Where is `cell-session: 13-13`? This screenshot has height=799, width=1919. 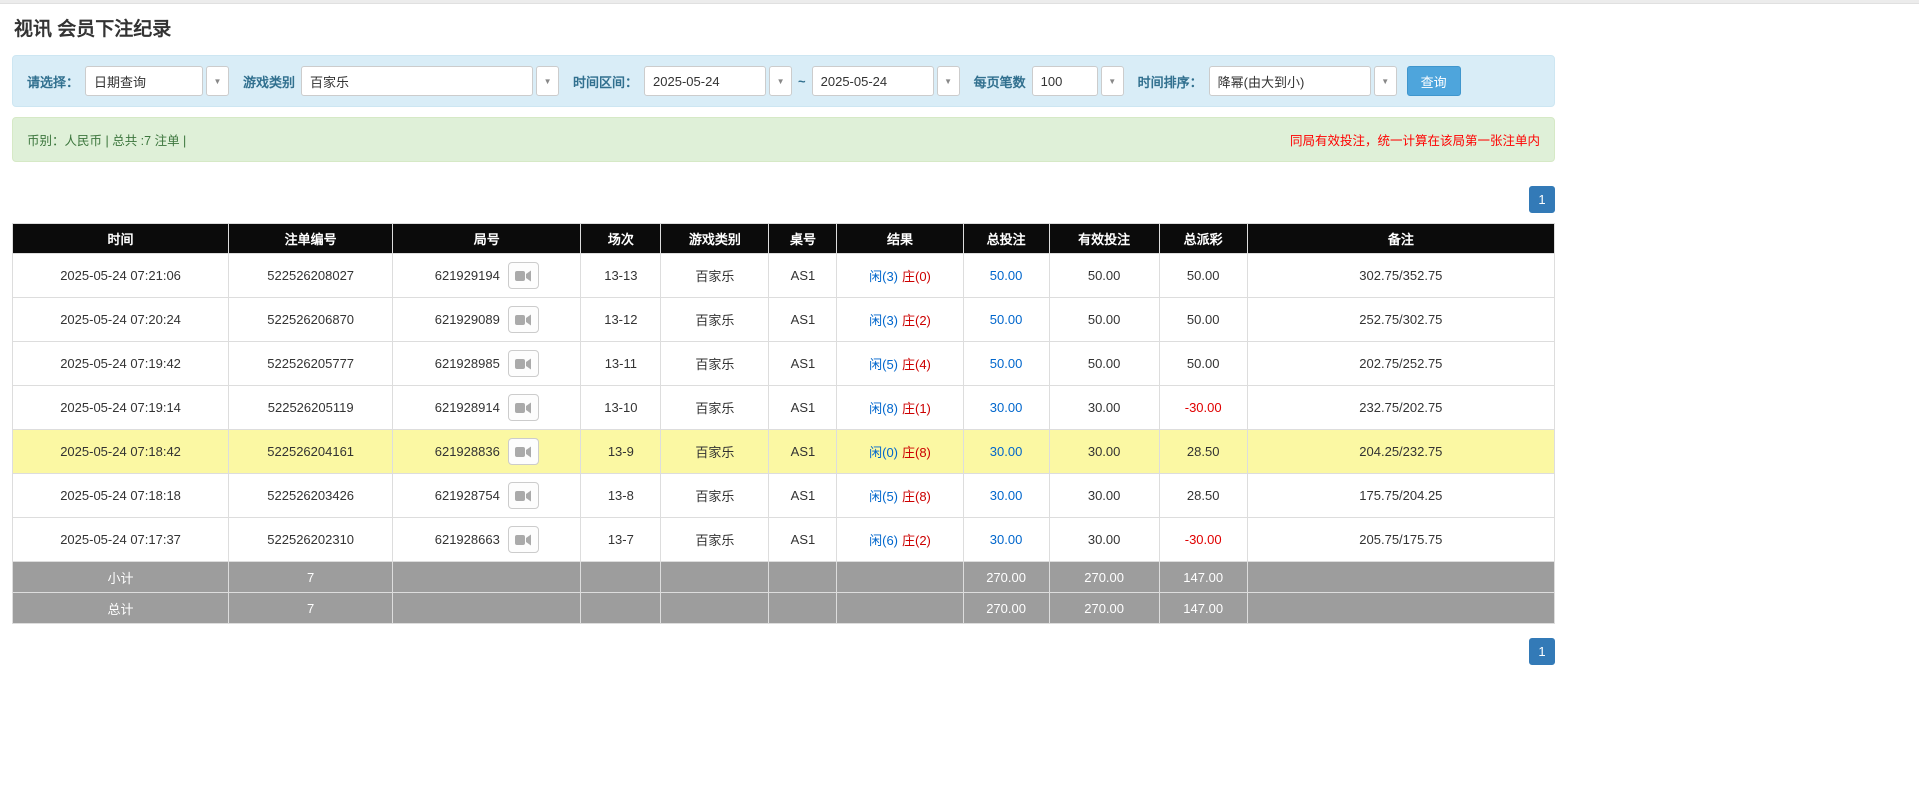
cell-session: 13-13 is located at coordinates (621, 275).